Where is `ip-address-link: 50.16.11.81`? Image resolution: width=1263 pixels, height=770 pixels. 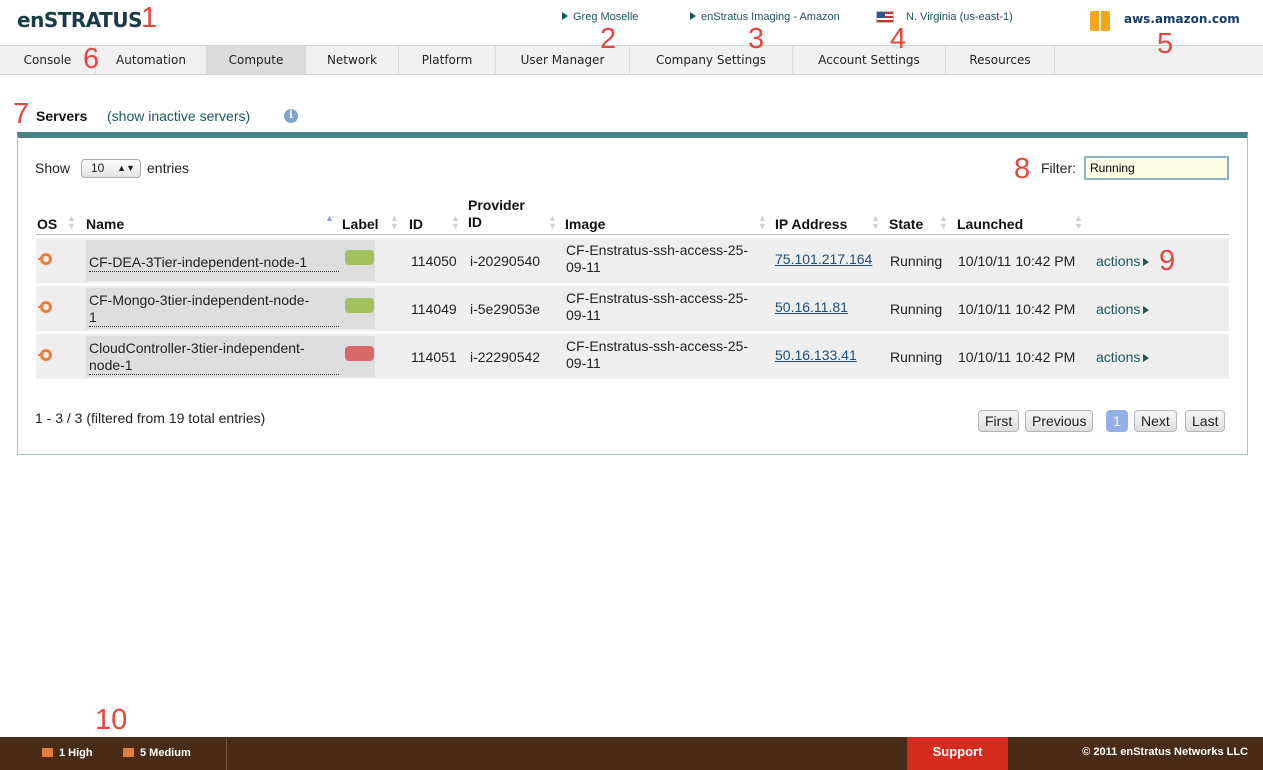 ip-address-link: 50.16.11.81 is located at coordinates (811, 307).